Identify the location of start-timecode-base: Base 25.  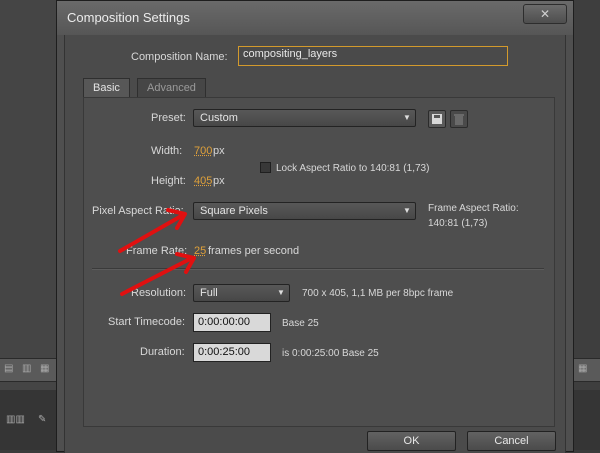
(300, 323).